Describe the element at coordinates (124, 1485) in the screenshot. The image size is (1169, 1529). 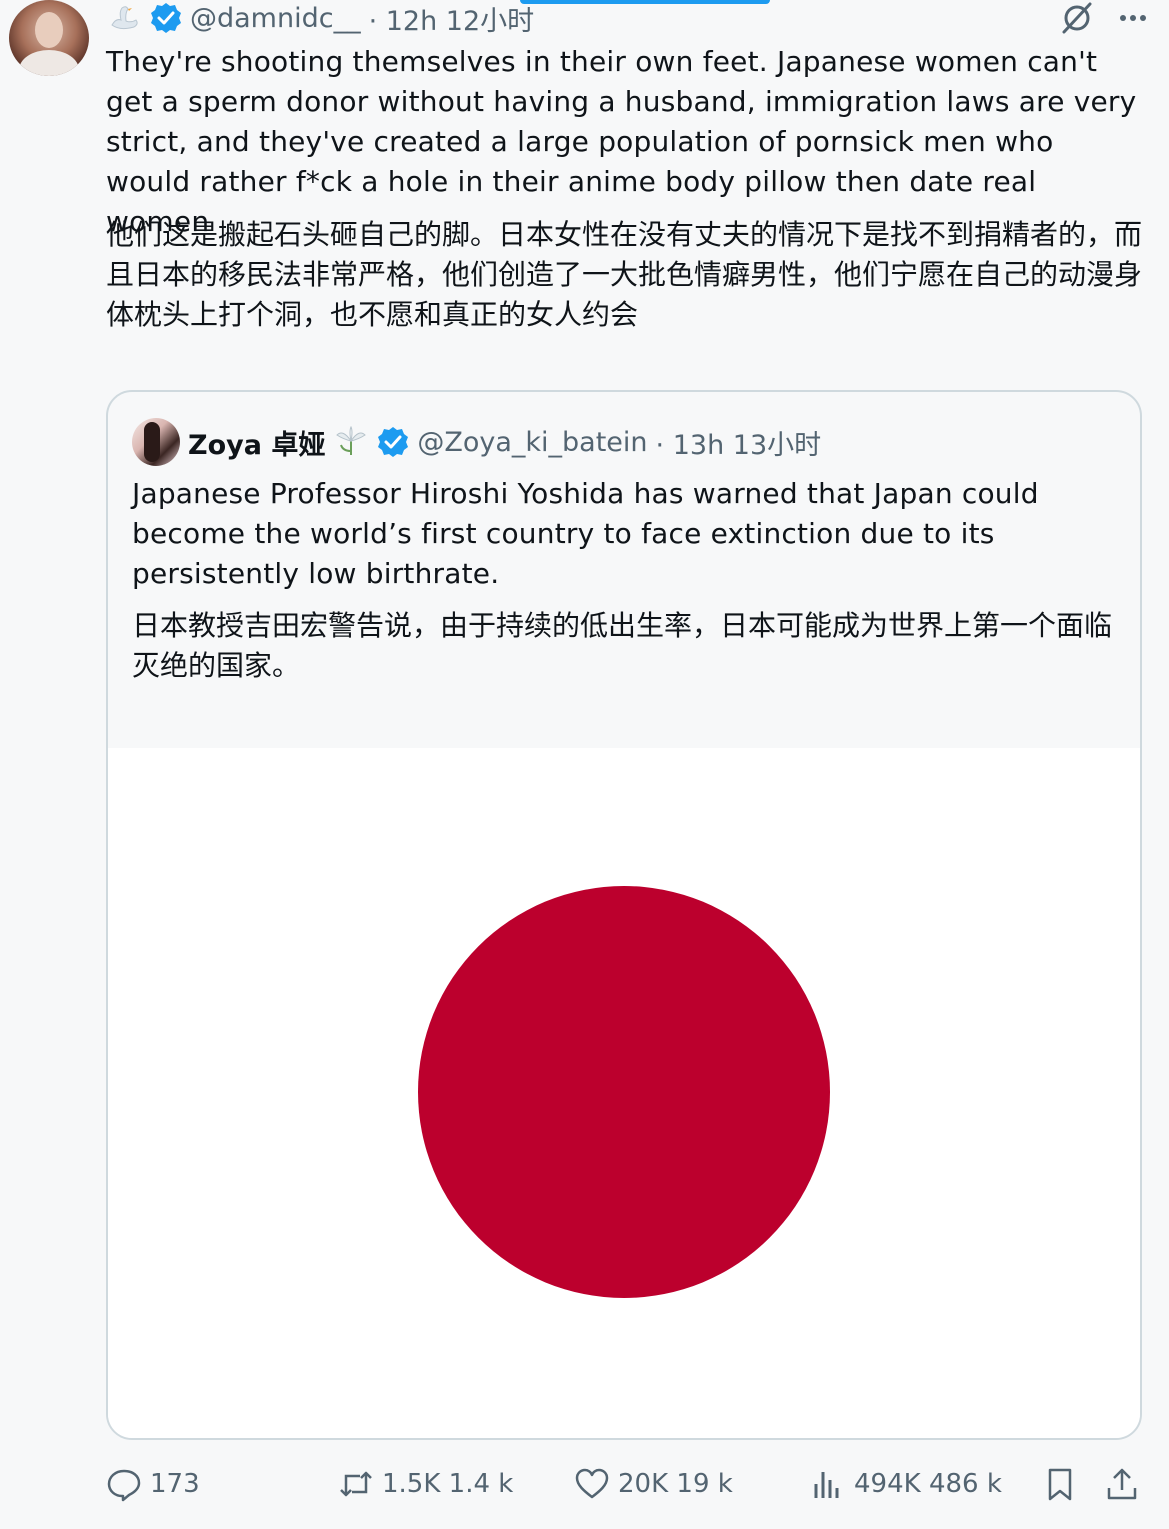
I see `reply-icon` at that location.